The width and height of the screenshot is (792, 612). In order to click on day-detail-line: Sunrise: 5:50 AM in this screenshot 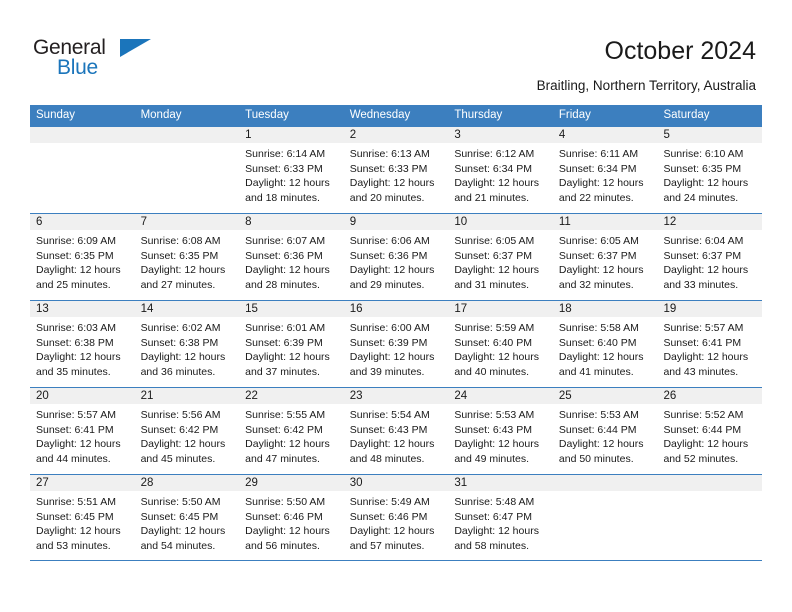, I will do `click(285, 502)`.